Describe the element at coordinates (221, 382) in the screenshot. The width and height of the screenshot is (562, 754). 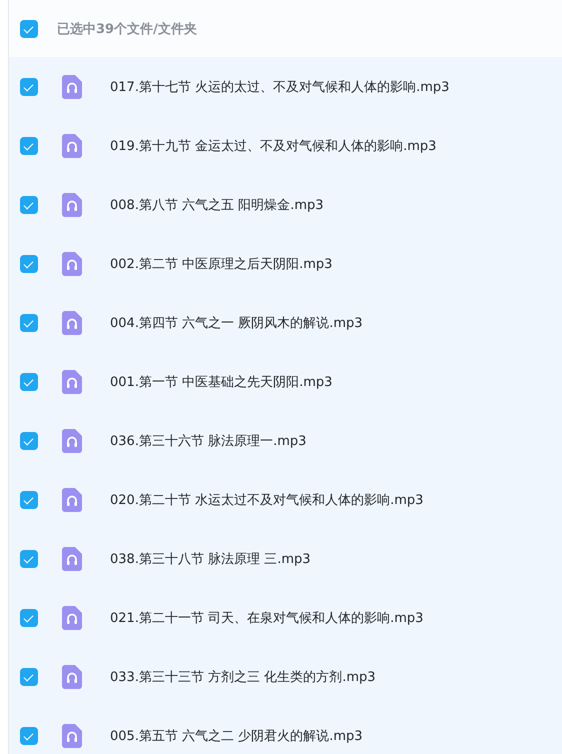
I see `file-name: 001.第一节 中医基础之先天阴阳.mp3` at that location.